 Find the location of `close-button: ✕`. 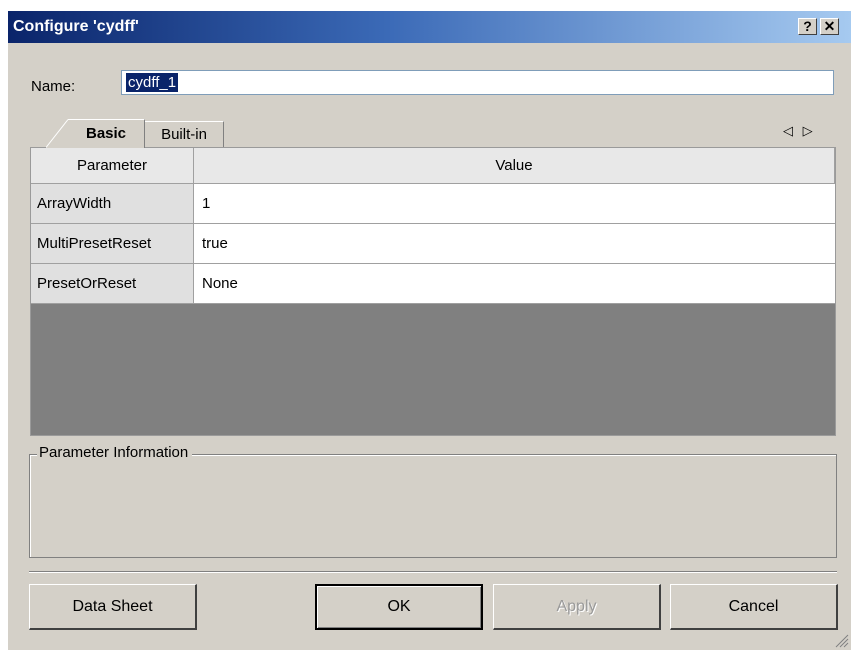

close-button: ✕ is located at coordinates (829, 26).